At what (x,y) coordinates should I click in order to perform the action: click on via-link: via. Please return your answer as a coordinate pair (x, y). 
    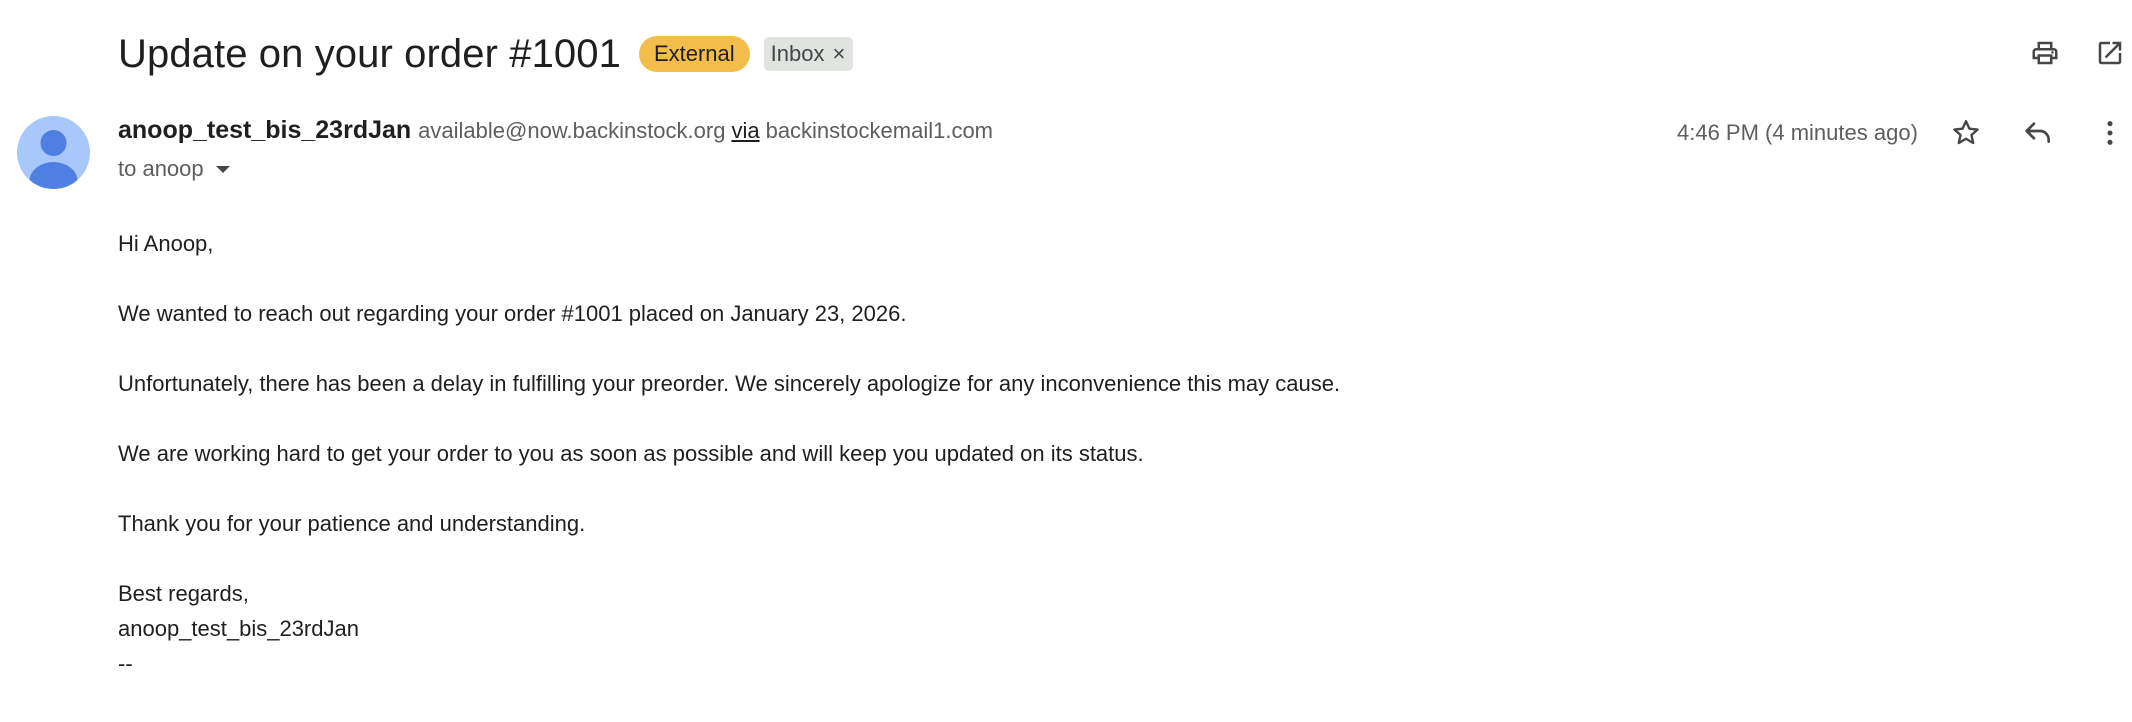
    Looking at the image, I should click on (745, 131).